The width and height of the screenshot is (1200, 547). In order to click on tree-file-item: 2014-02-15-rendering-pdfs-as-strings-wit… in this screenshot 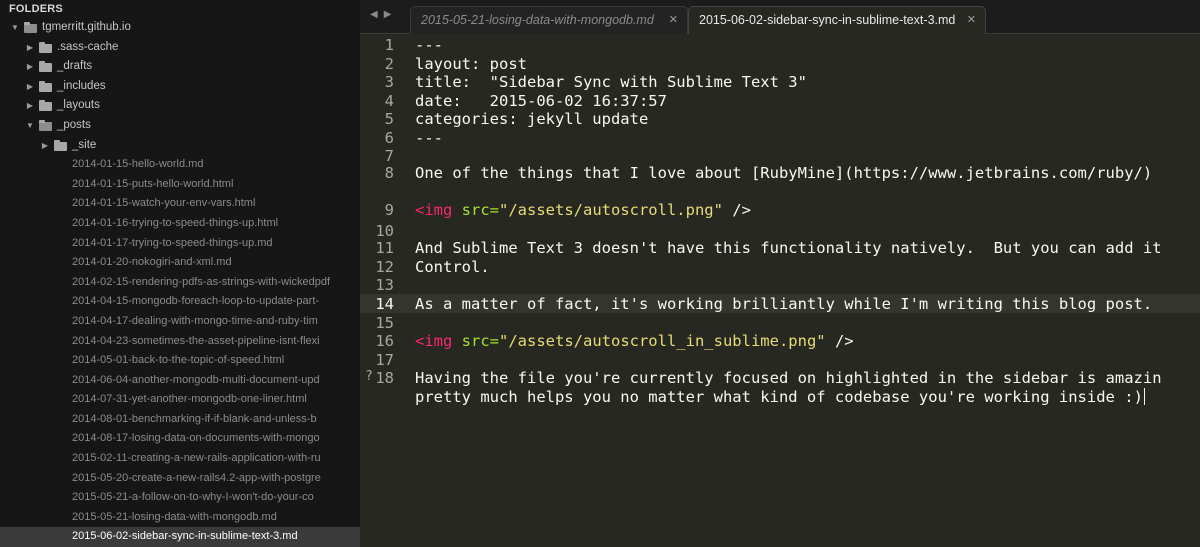, I will do `click(180, 283)`.